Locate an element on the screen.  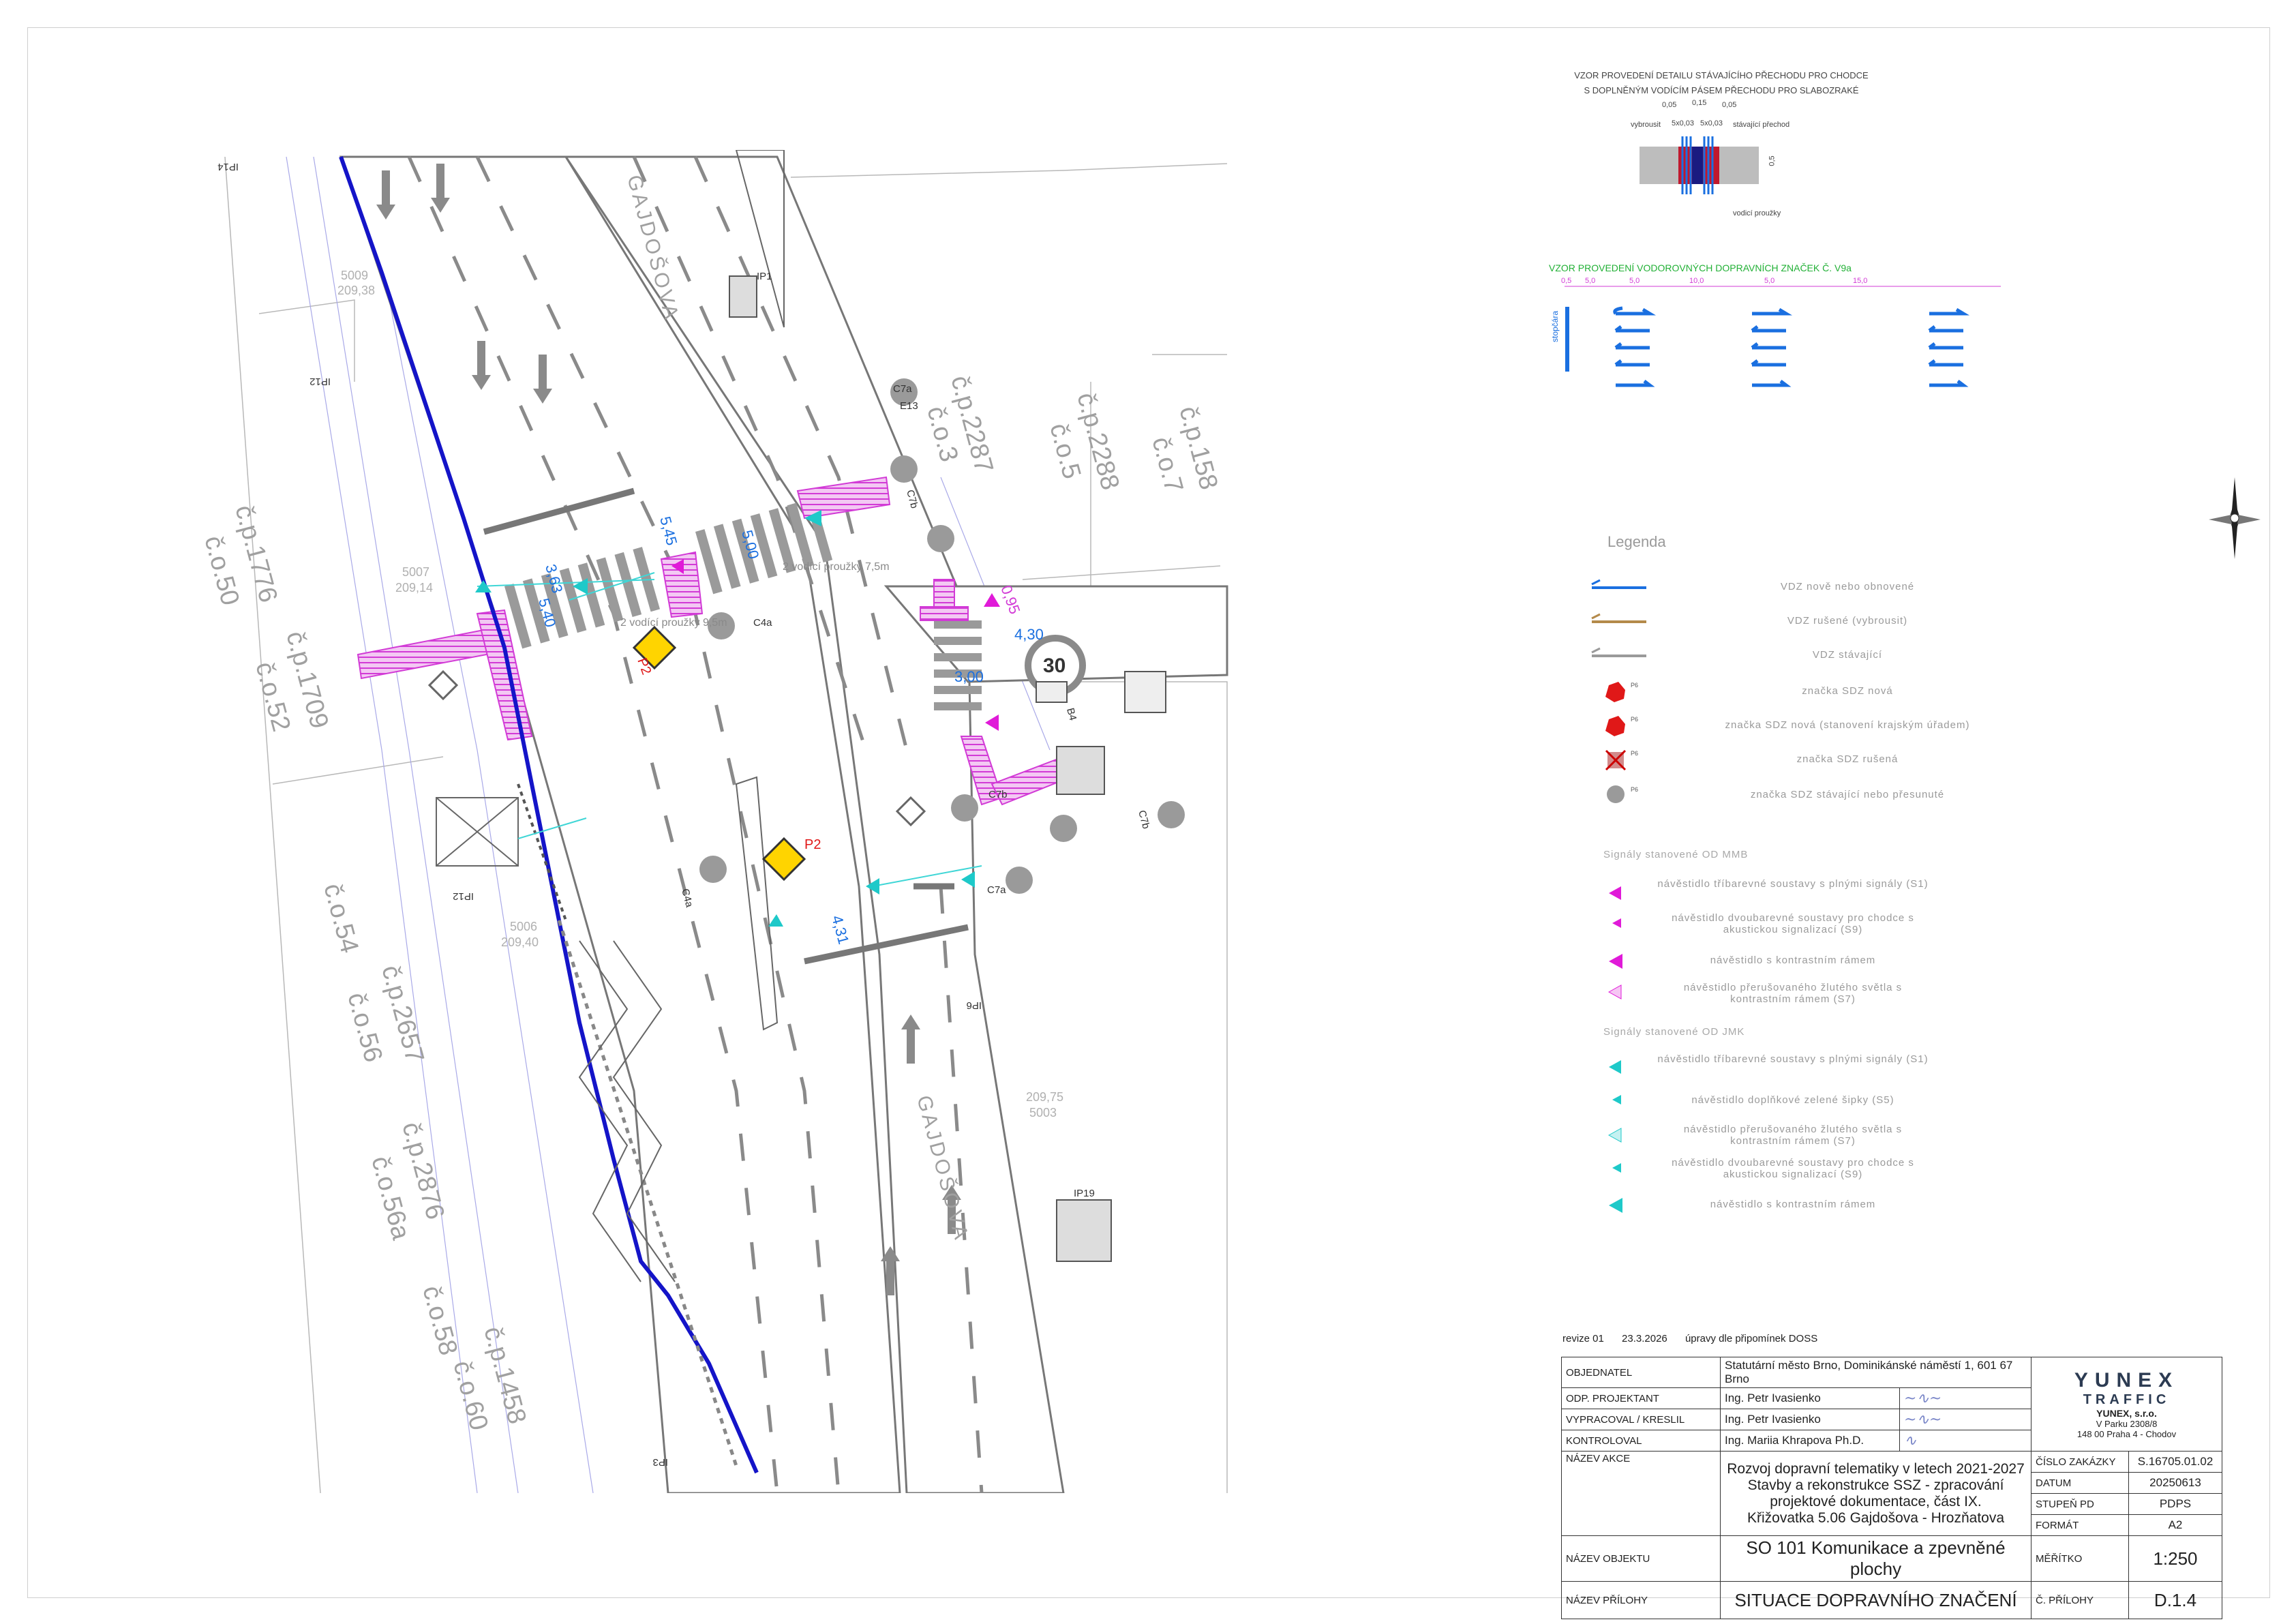
revision-date: 23.3.2026 is located at coordinates (1645, 1338).